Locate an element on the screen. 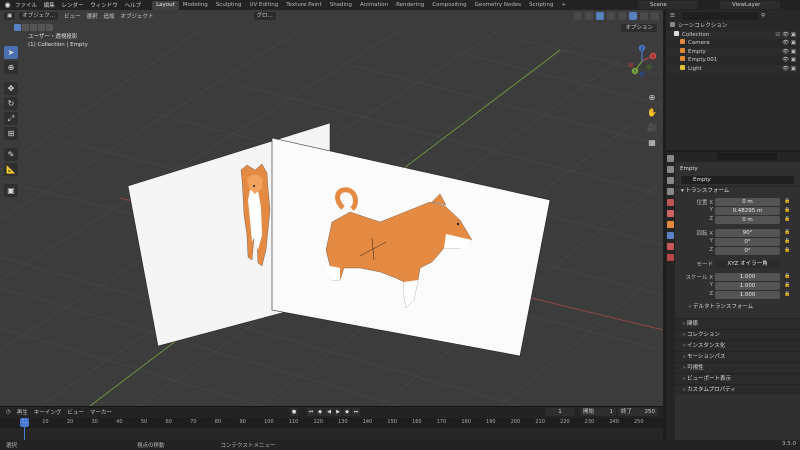 The width and height of the screenshot is (800, 450). move-tool-icon: ✥ is located at coordinates (11, 88).